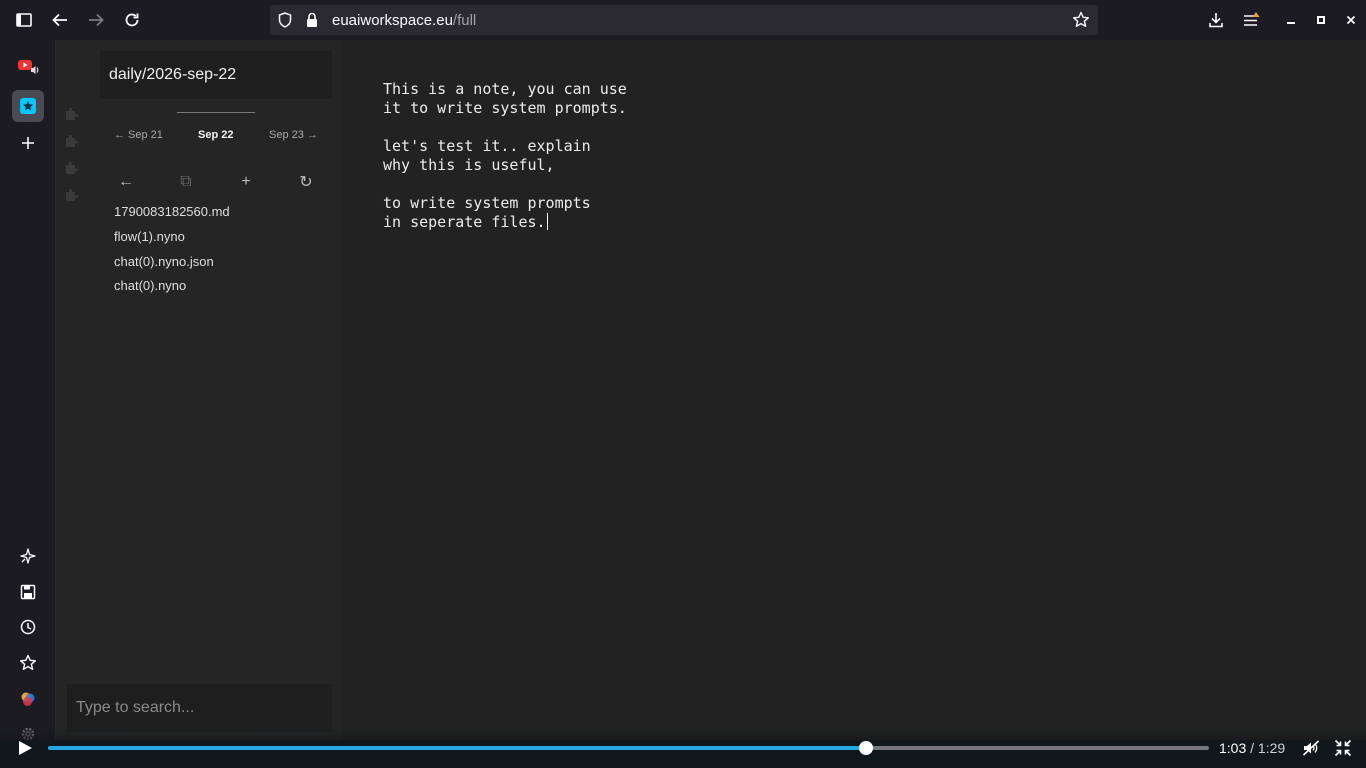 This screenshot has width=1366, height=768. What do you see at coordinates (96, 20) in the screenshot?
I see `forward-arrow-icon` at bounding box center [96, 20].